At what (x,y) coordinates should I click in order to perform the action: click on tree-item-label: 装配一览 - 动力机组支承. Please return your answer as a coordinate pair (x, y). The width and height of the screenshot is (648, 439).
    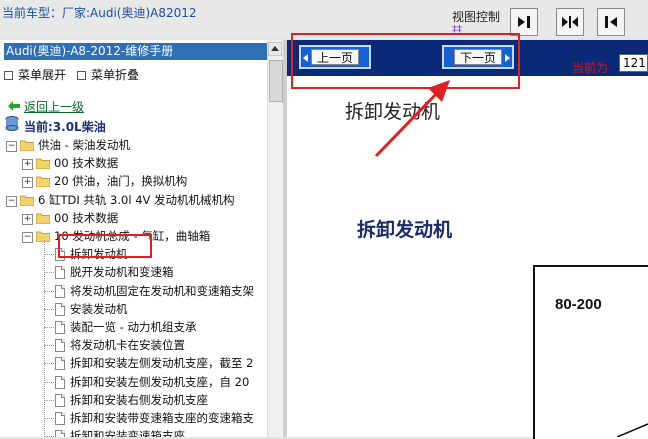
    Looking at the image, I should click on (133, 327).